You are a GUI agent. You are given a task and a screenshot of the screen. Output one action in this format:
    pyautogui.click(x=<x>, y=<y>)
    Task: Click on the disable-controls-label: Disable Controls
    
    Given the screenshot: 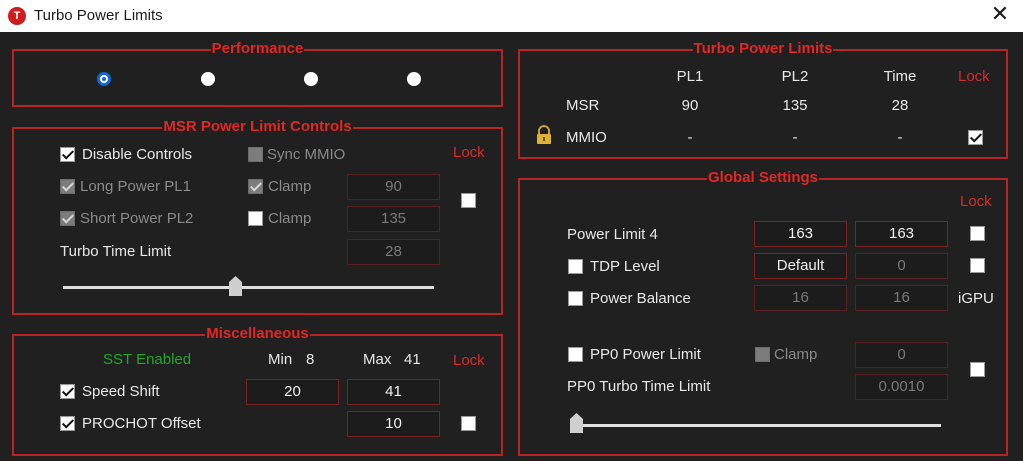 What is the action you would take?
    pyautogui.click(x=137, y=154)
    